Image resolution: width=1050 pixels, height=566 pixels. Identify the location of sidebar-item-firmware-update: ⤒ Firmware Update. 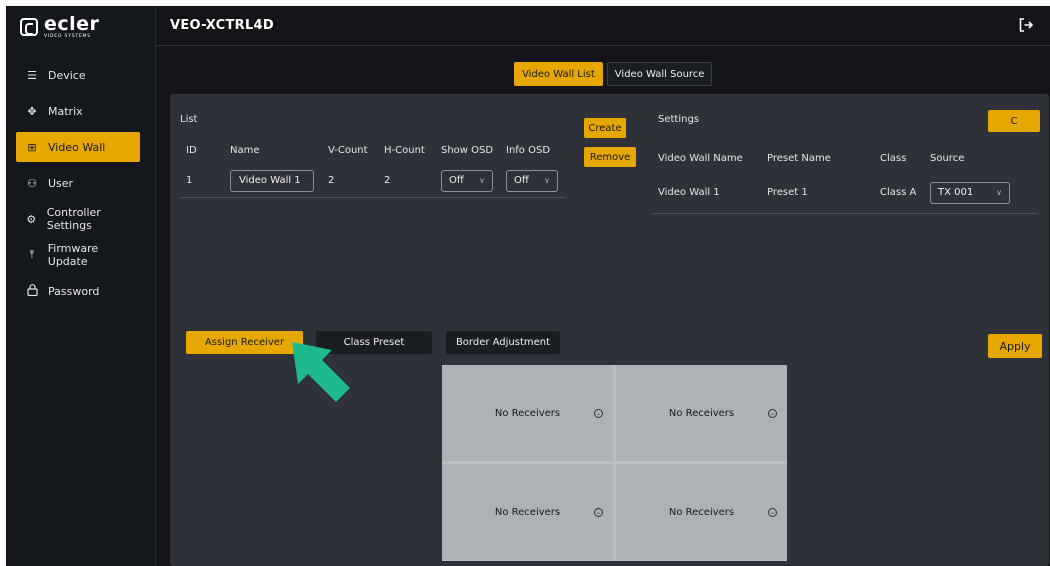
(78, 255).